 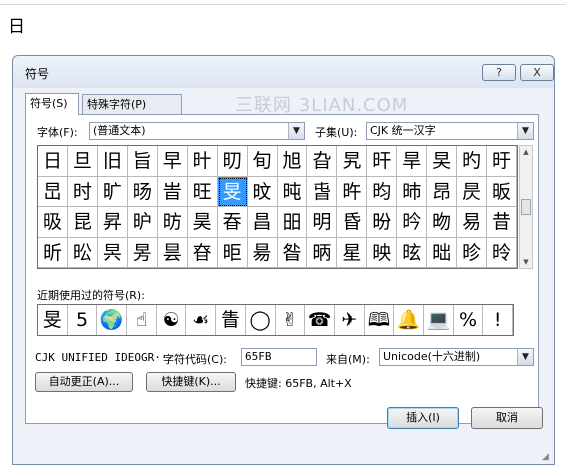 What do you see at coordinates (469, 320) in the screenshot?
I see `recent-symbol-cell: %` at bounding box center [469, 320].